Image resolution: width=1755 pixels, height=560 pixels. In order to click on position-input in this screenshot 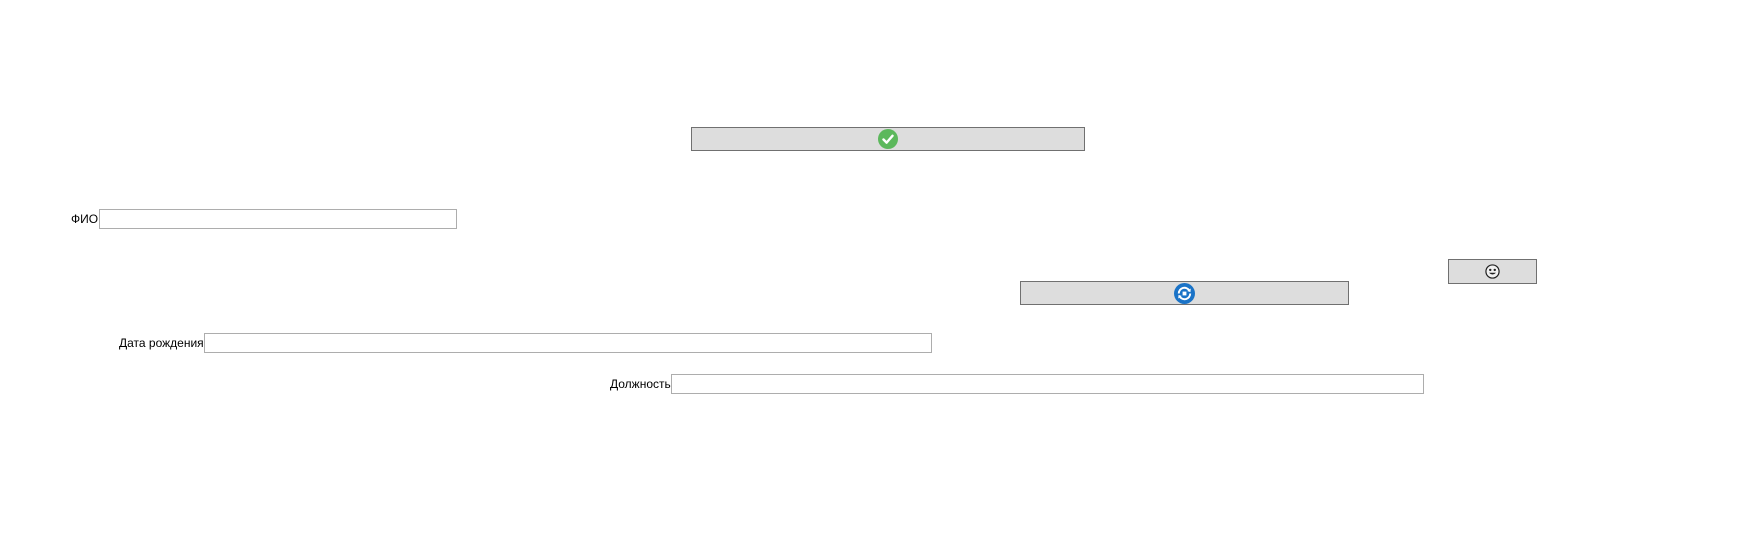, I will do `click(1047, 384)`.